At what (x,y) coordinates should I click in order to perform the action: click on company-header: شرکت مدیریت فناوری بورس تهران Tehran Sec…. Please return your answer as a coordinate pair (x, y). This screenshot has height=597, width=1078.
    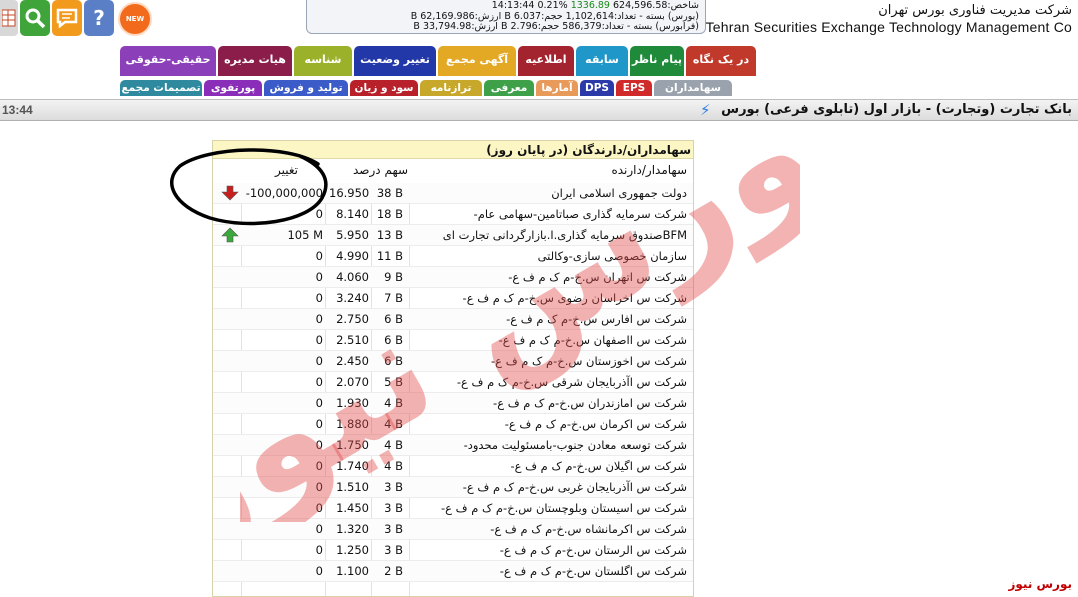
    Looking at the image, I should click on (887, 18).